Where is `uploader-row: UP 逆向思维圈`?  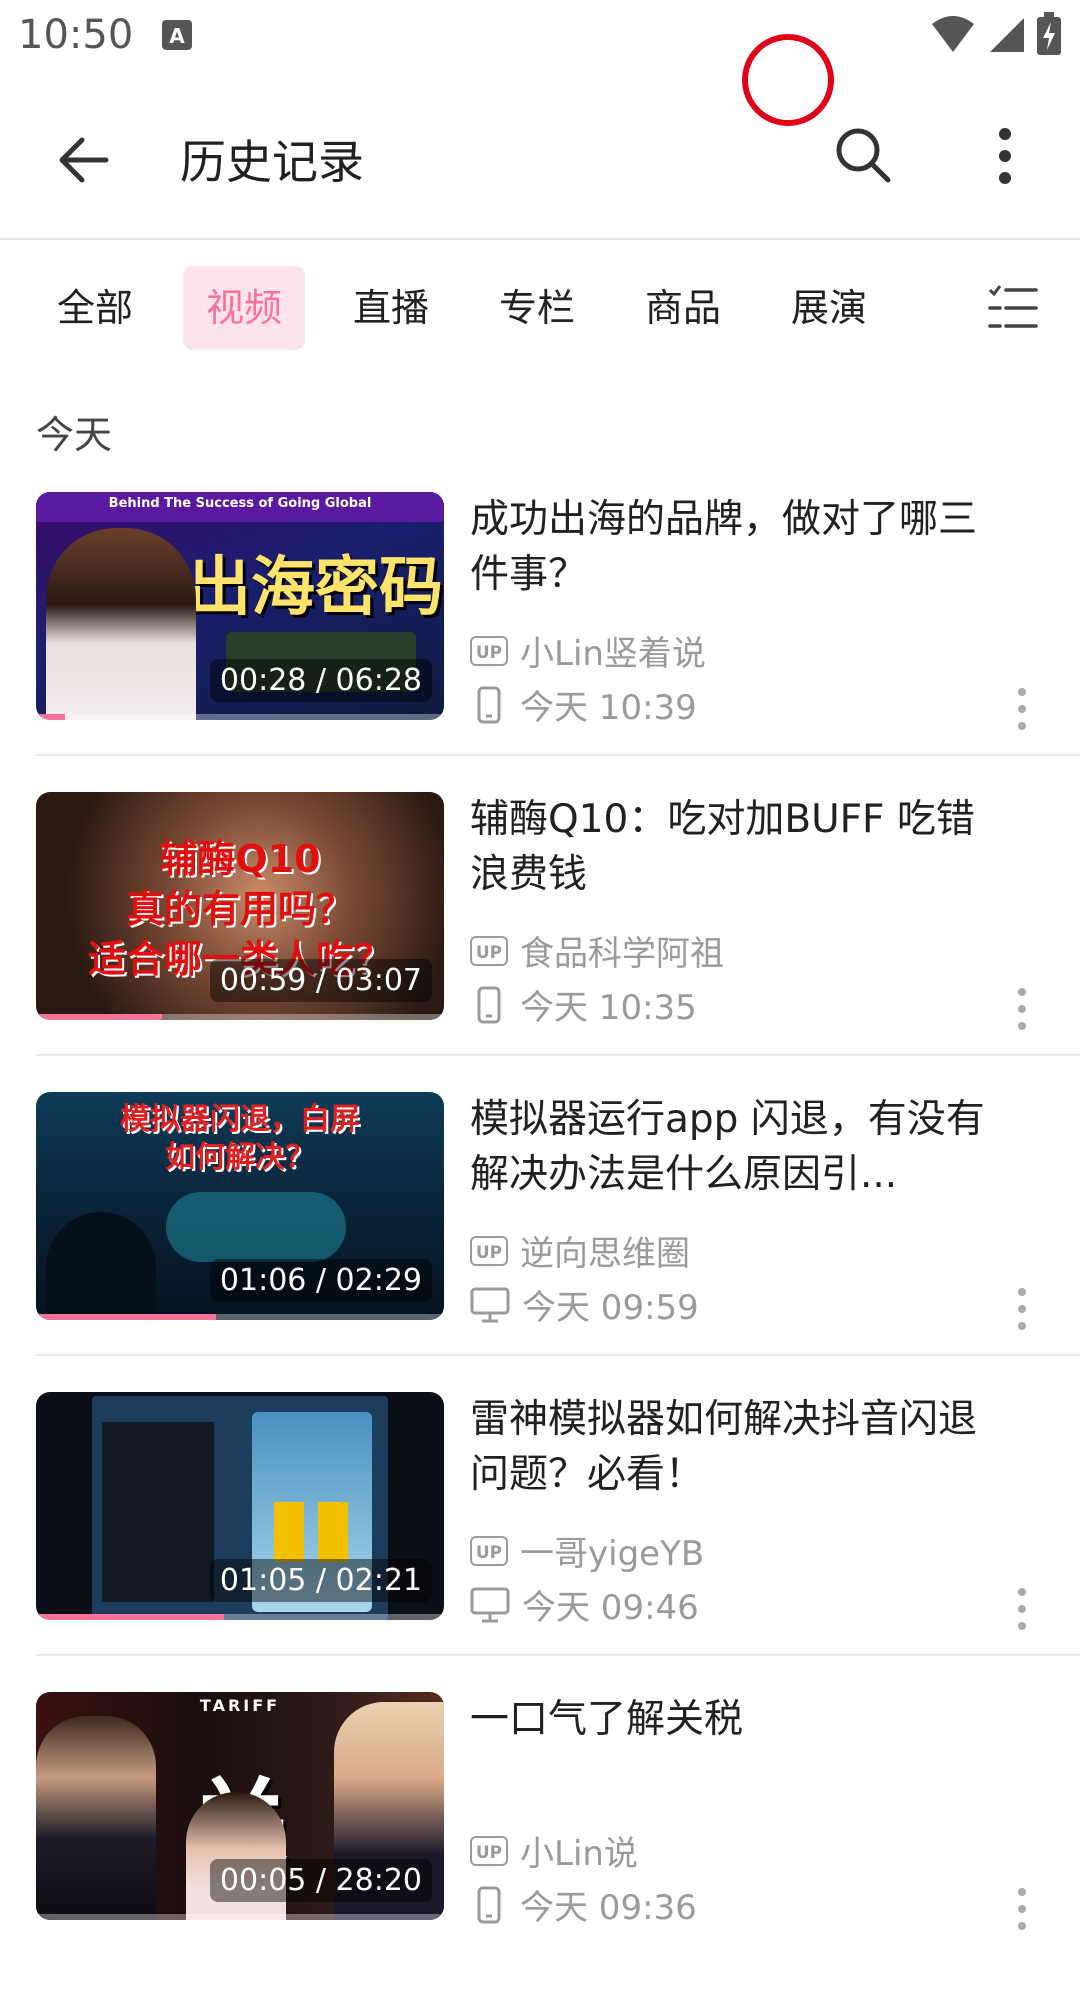
uploader-row: UP 逆向思维圈 is located at coordinates (580, 1250).